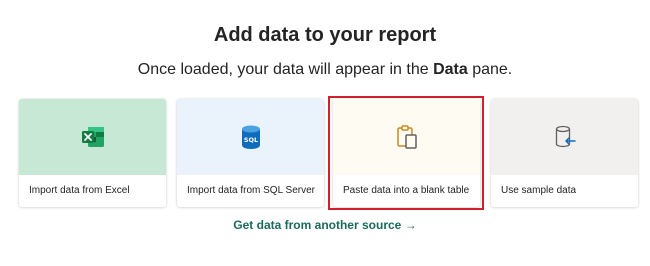  I want to click on paste-blank-table-card: Paste data into a blank table, so click(406, 153).